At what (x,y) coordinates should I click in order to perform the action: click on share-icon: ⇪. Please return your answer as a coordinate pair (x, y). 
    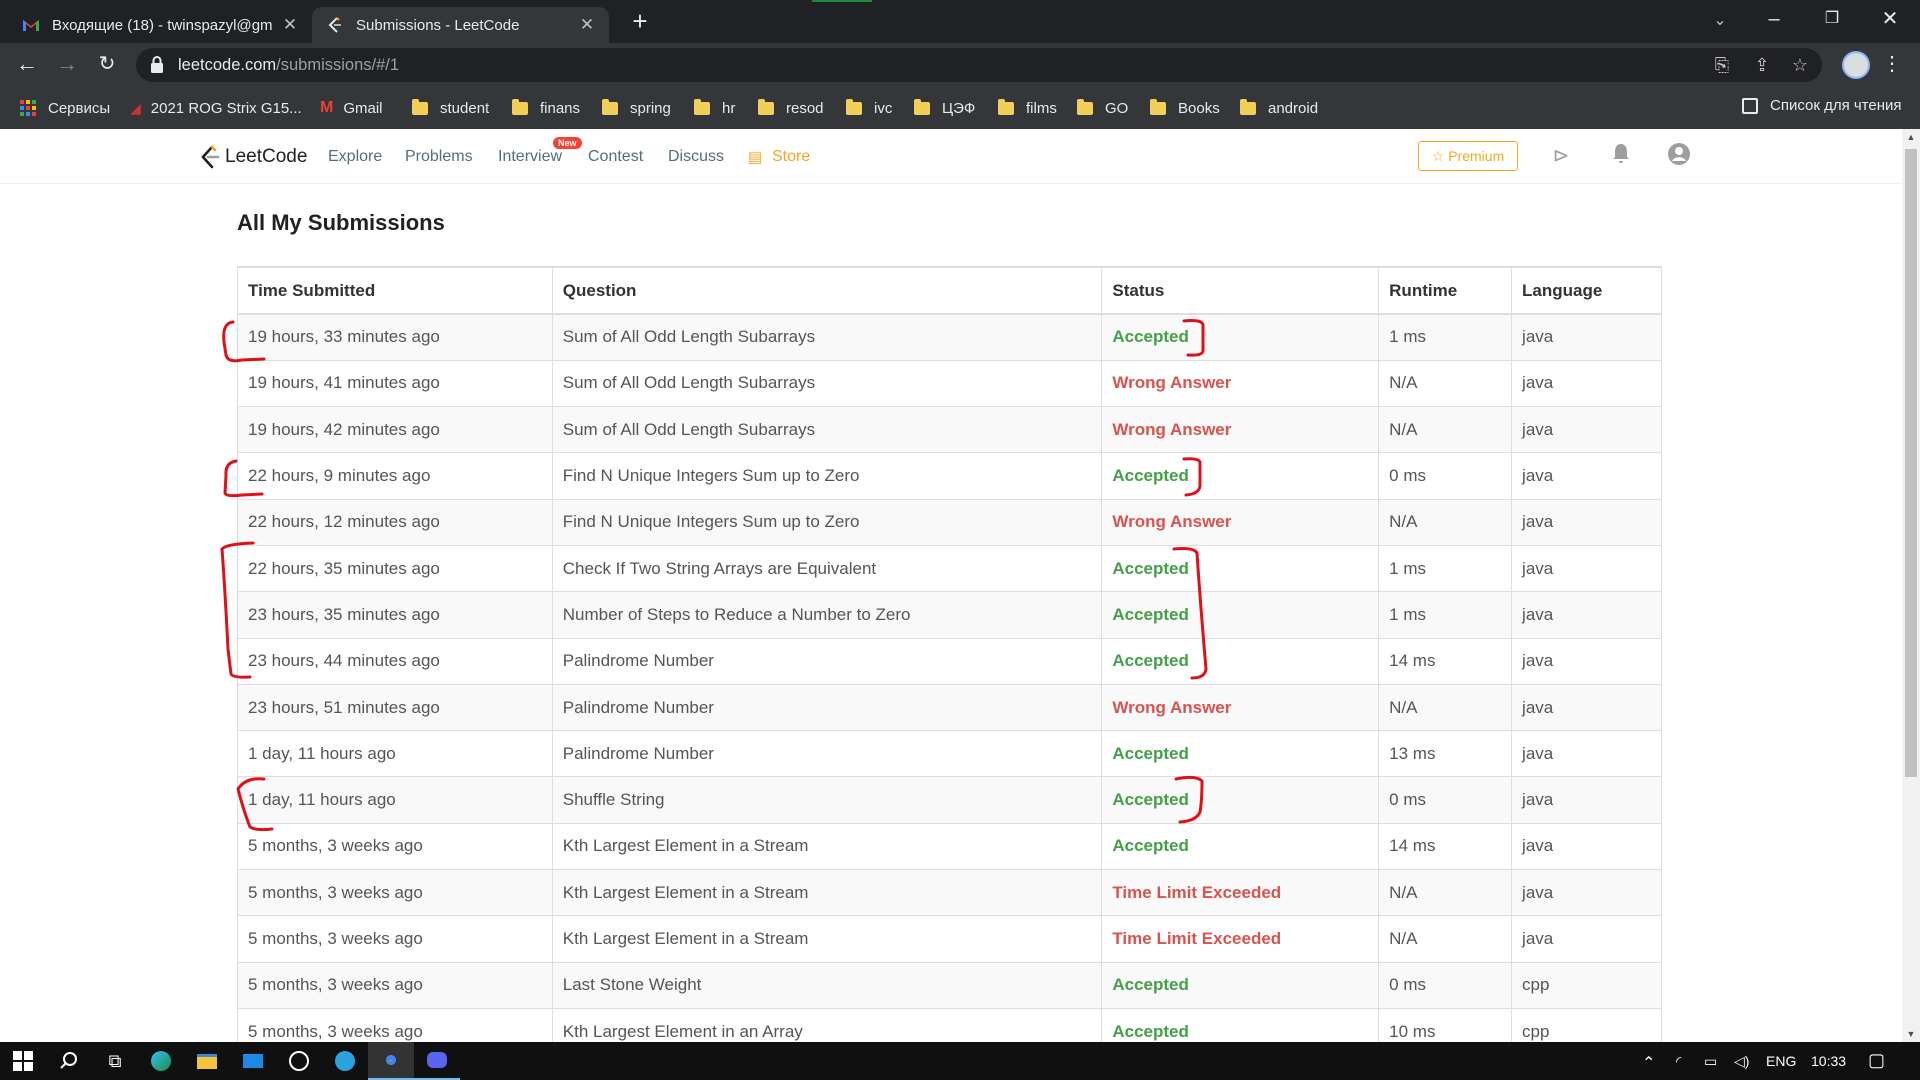
    Looking at the image, I should click on (1762, 66).